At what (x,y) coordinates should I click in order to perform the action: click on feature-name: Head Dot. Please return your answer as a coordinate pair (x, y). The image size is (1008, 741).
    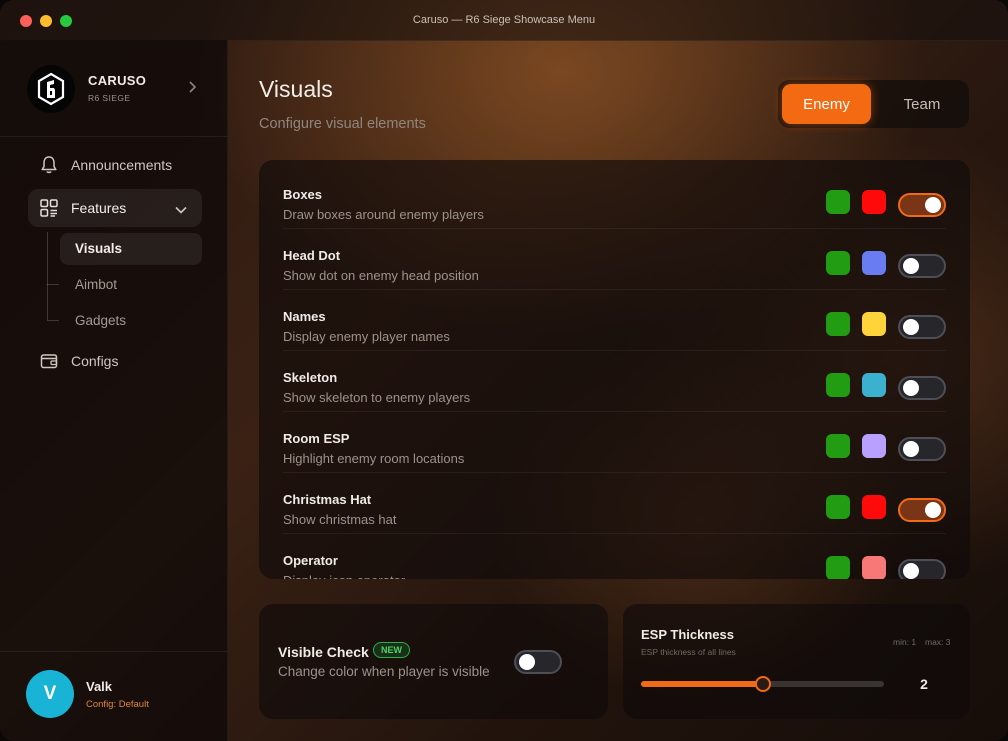
    Looking at the image, I should click on (312, 255).